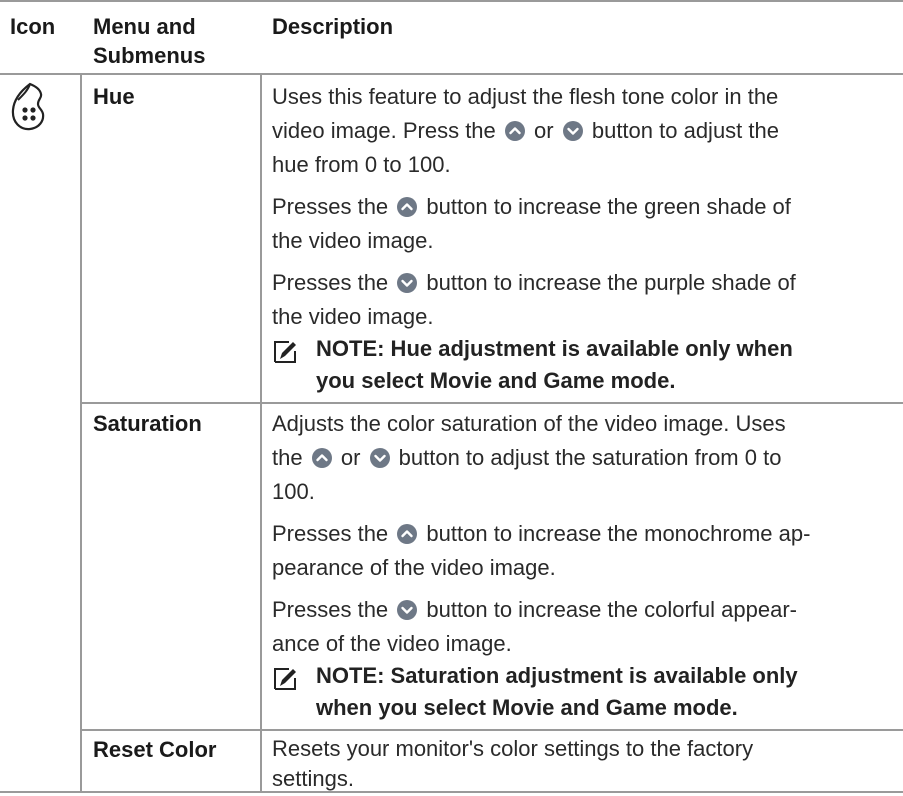 This screenshot has height=796, width=903. I want to click on saturation-desc-line3: 100., so click(293, 491).